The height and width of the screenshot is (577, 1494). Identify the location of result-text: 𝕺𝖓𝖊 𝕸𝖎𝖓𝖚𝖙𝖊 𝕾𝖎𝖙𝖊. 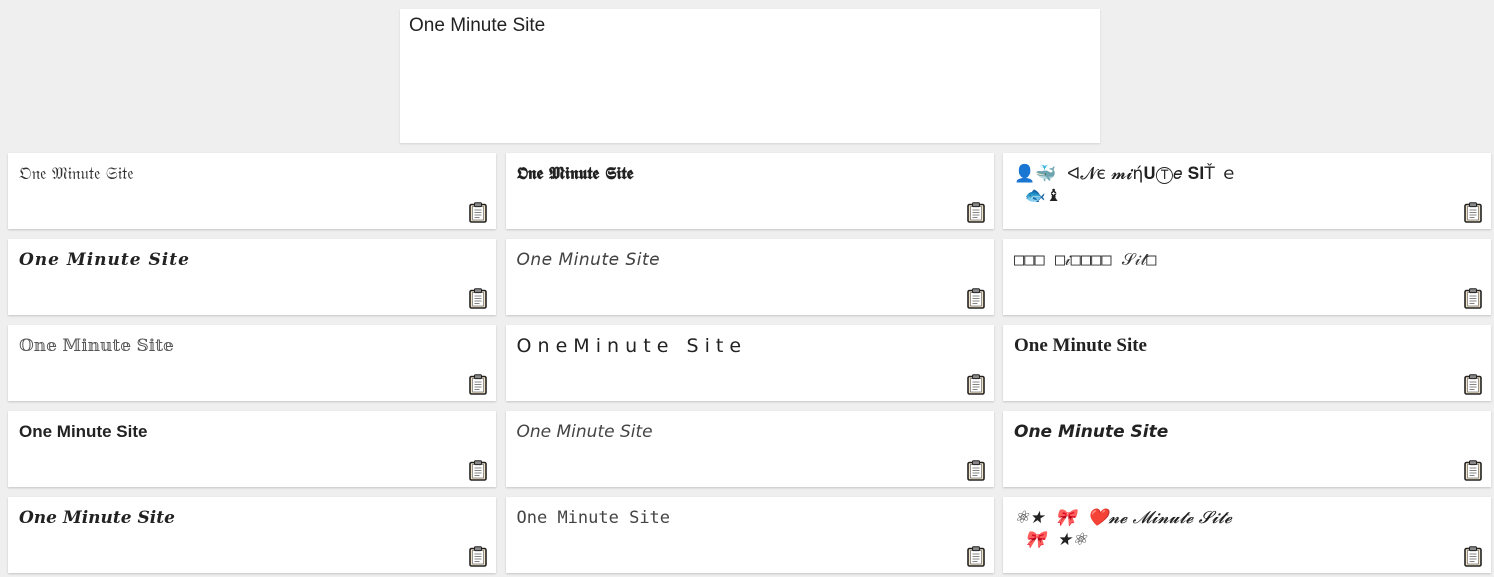
(575, 174).